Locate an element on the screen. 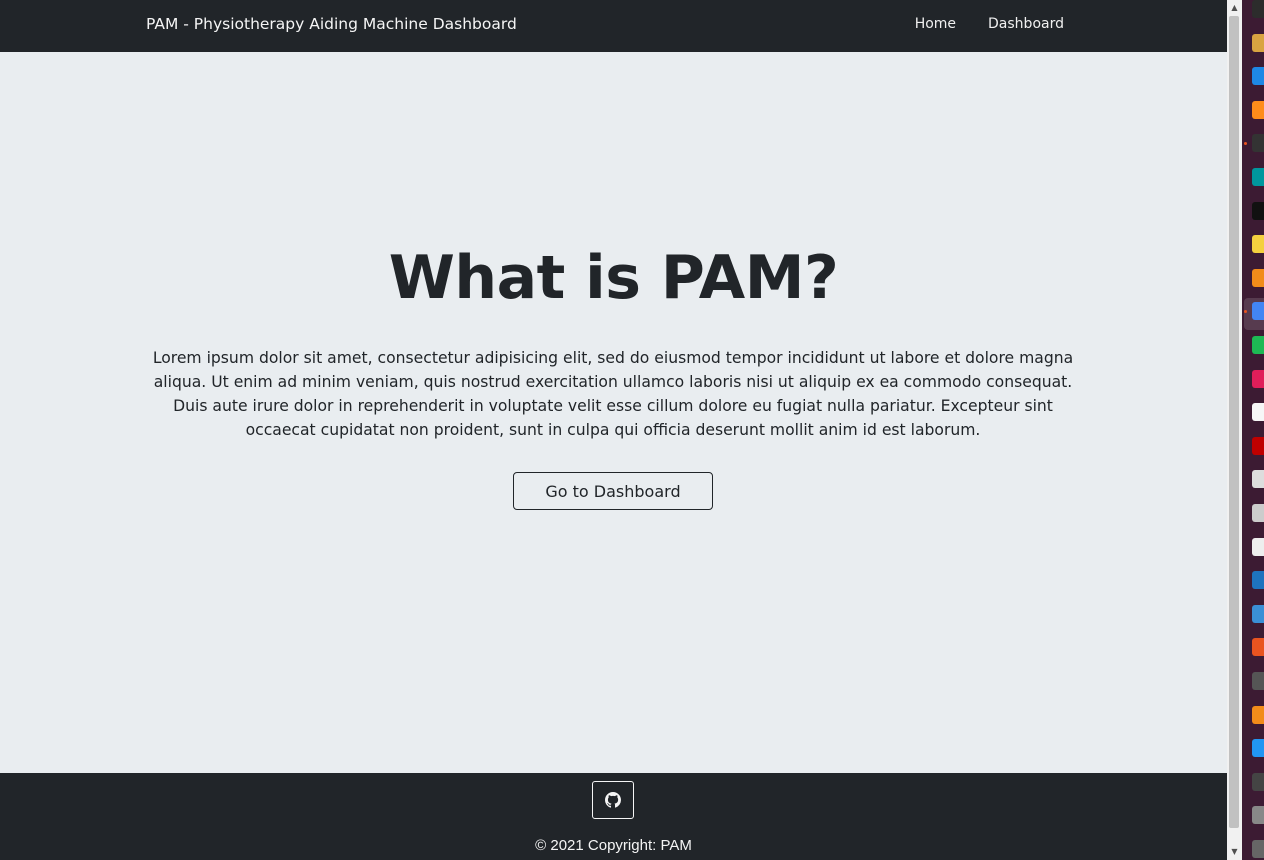 The height and width of the screenshot is (860, 1264). software-icon is located at coordinates (1258, 647).